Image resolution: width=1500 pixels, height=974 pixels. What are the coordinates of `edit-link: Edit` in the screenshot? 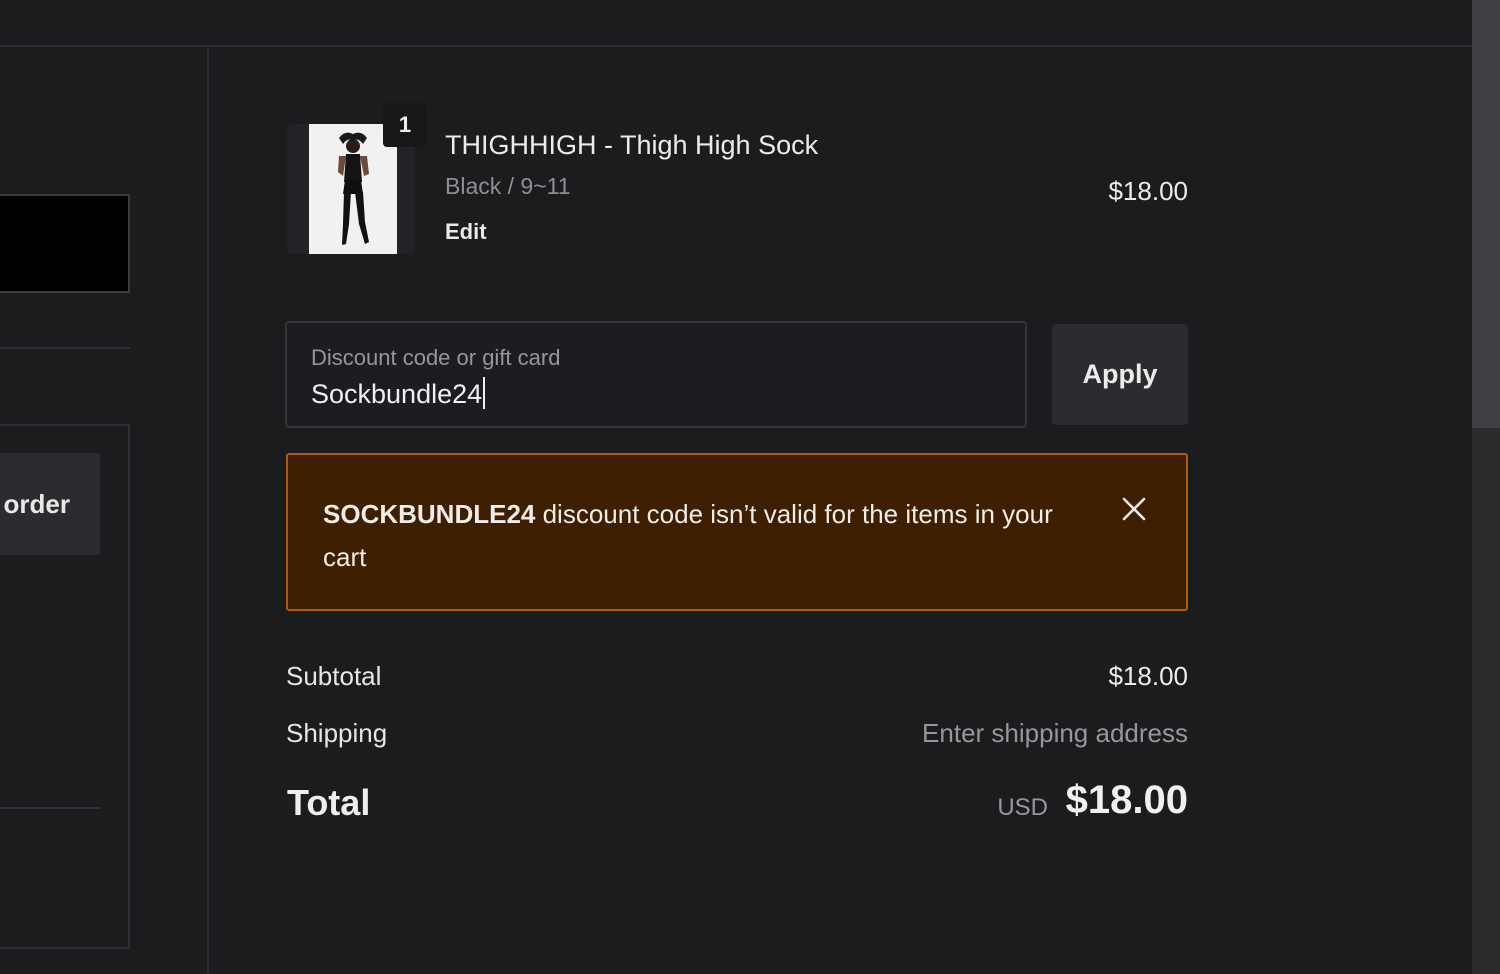 It's located at (466, 232).